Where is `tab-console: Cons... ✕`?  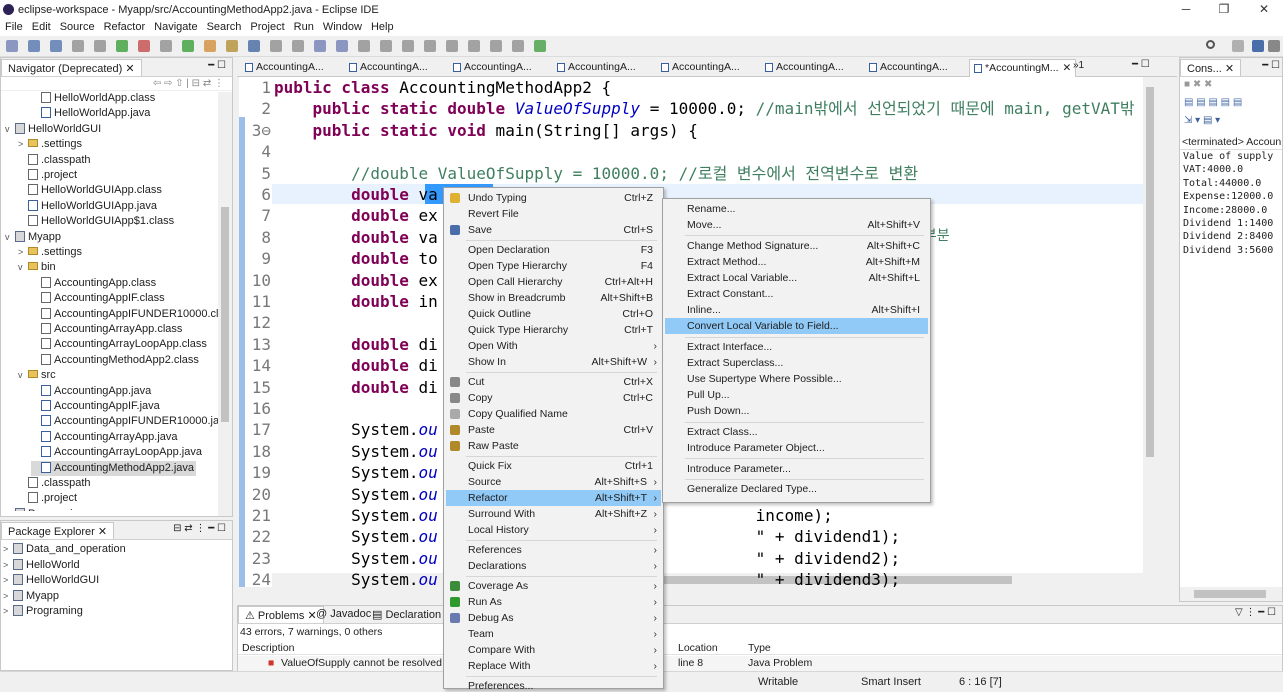
tab-console: Cons... ✕ is located at coordinates (1211, 67).